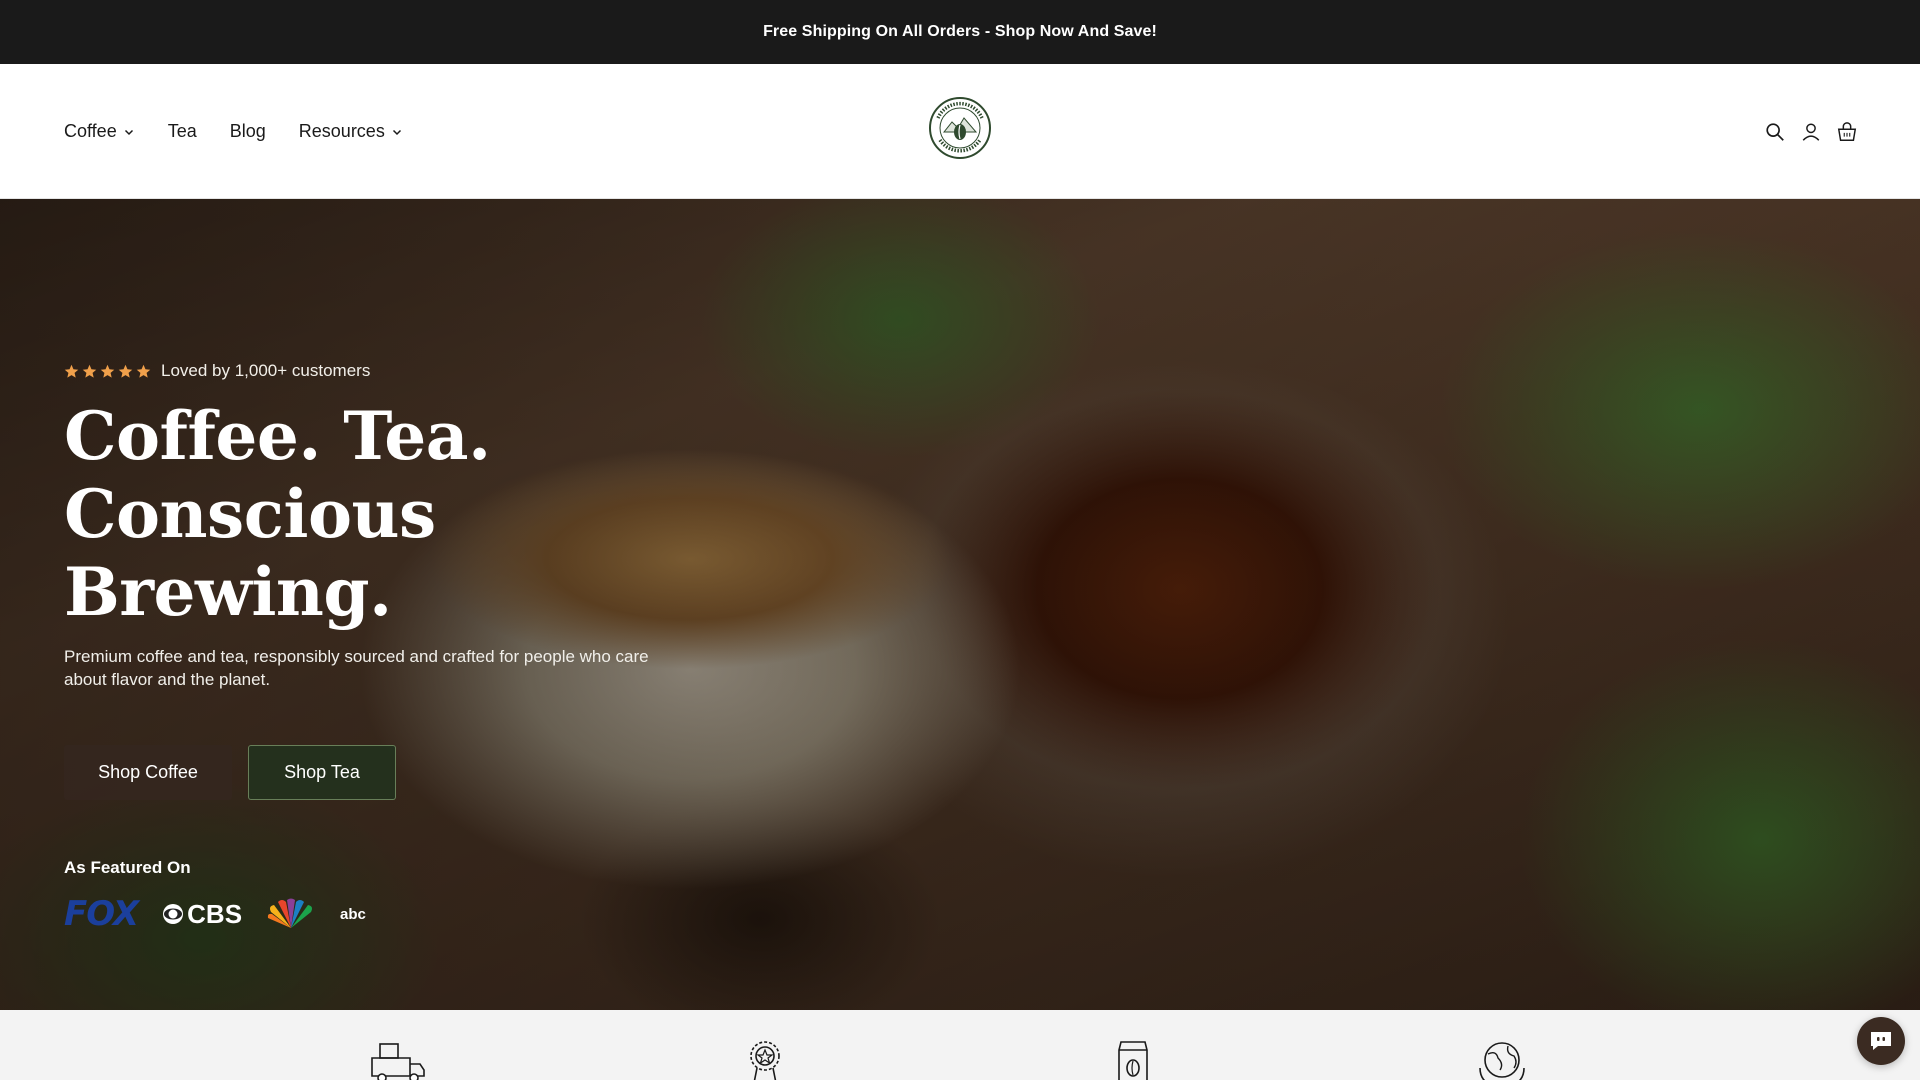 This screenshot has height=1080, width=1920. I want to click on featured-on-label: As Featured On, so click(127, 867).